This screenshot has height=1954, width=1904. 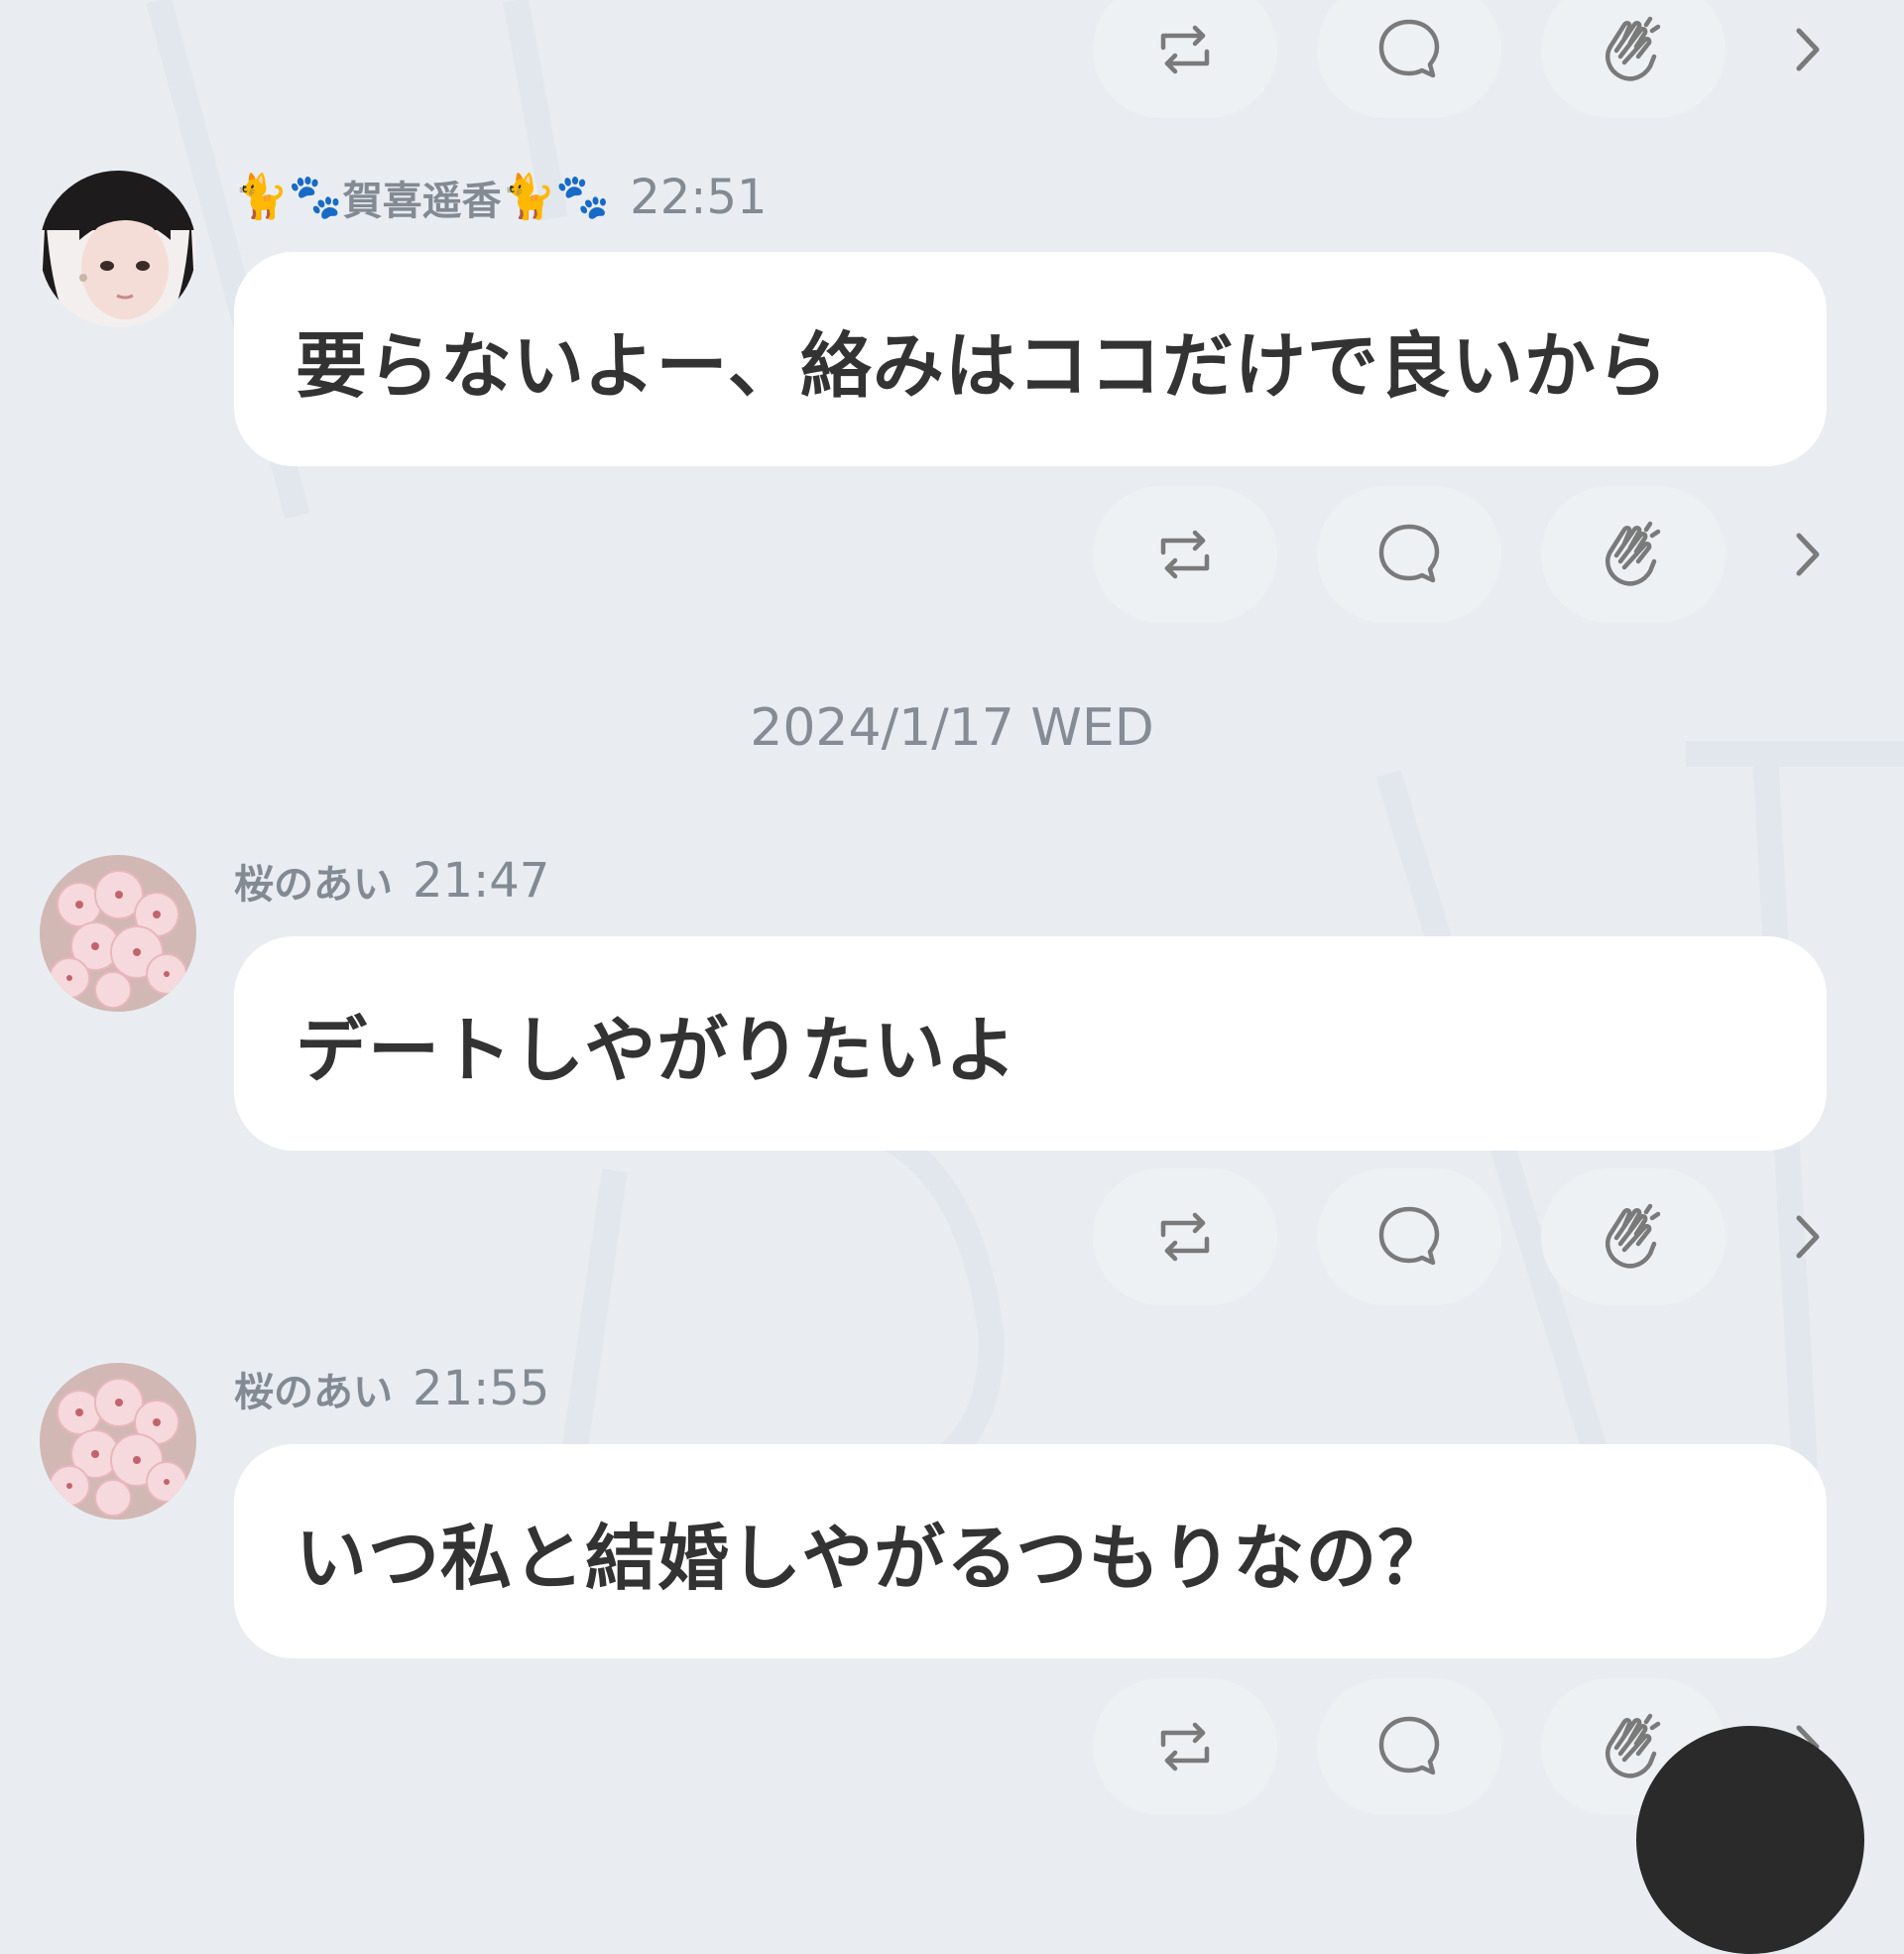 What do you see at coordinates (952, 728) in the screenshot?
I see `date-separator: 2024/1/17 WED` at bounding box center [952, 728].